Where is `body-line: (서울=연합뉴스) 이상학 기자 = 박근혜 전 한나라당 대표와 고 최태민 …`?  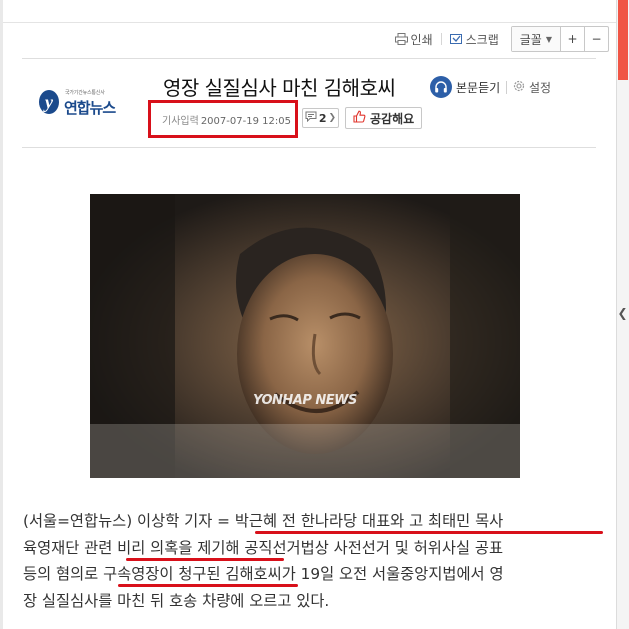 body-line: (서울=연합뉴스) 이상학 기자 = 박근혜 전 한나라당 대표와 고 최태민 … is located at coordinates (313, 521).